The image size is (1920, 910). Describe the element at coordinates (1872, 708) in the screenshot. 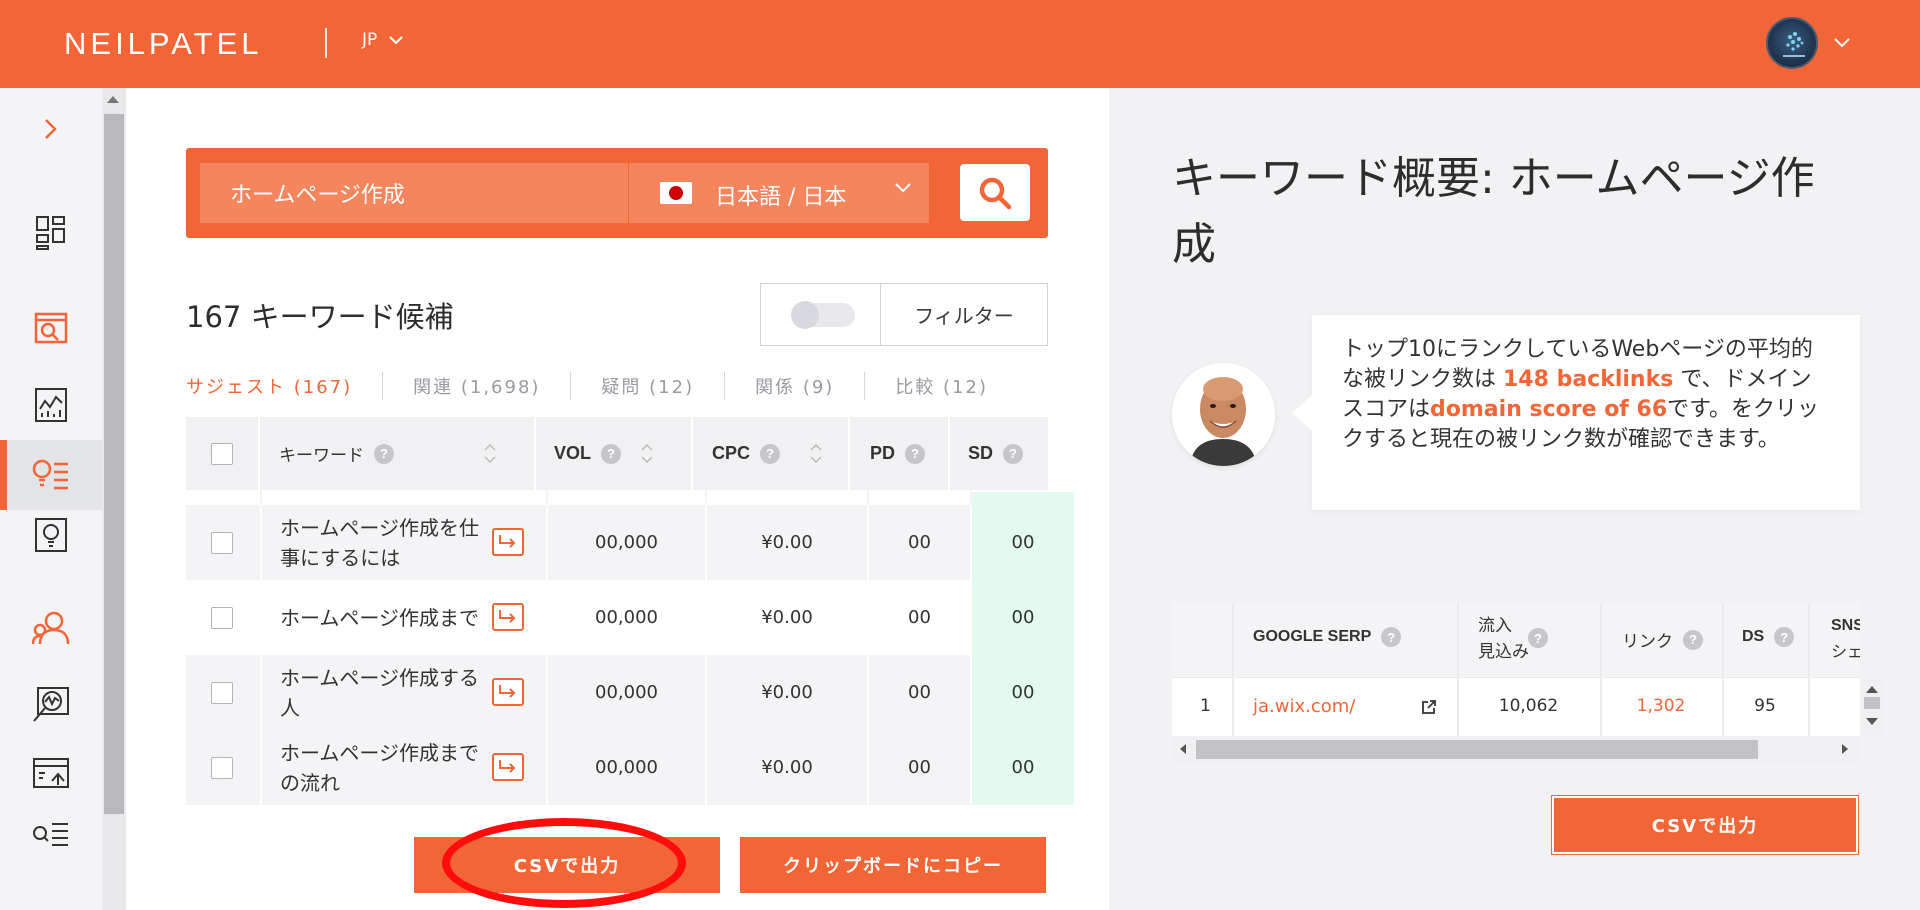

I see `serp-vertical-scrollbar` at that location.